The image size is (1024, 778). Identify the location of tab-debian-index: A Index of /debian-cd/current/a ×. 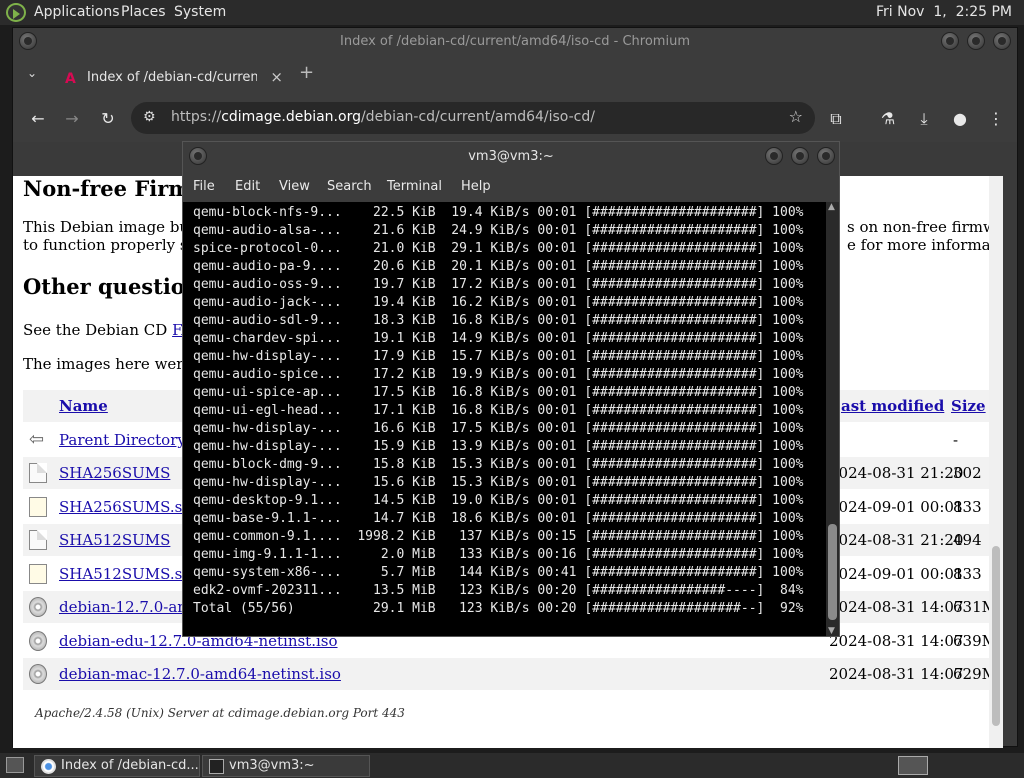
(172, 79).